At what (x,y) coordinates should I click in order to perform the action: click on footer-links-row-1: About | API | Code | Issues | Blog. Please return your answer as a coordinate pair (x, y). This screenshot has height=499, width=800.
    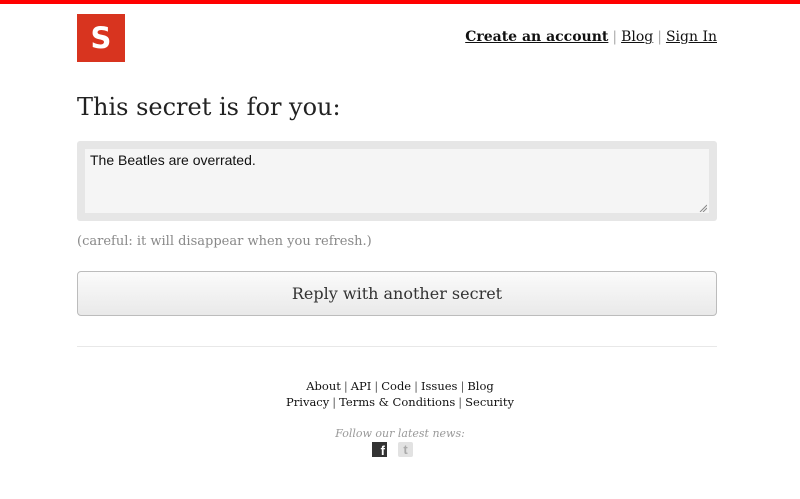
    Looking at the image, I should click on (400, 386).